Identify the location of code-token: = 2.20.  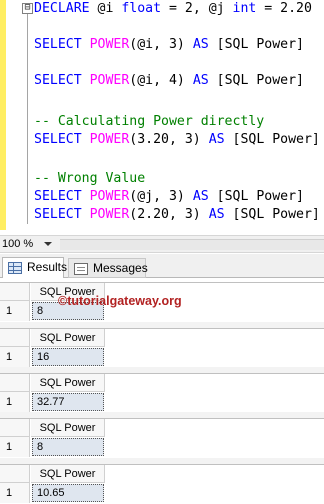
(284, 8).